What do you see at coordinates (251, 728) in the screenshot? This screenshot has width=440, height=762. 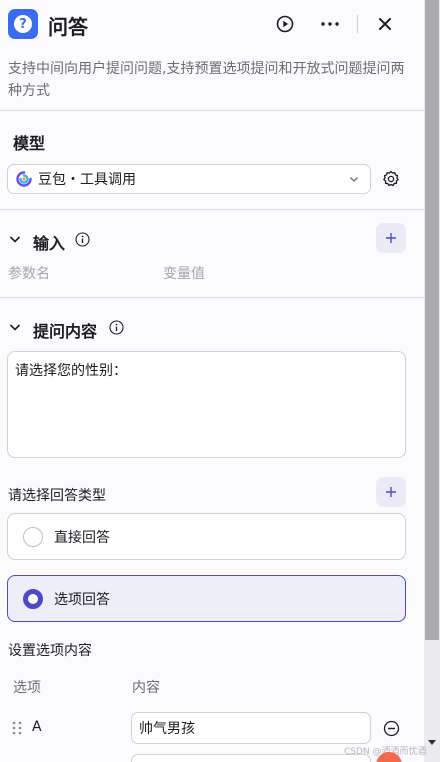 I see `option-content-input` at bounding box center [251, 728].